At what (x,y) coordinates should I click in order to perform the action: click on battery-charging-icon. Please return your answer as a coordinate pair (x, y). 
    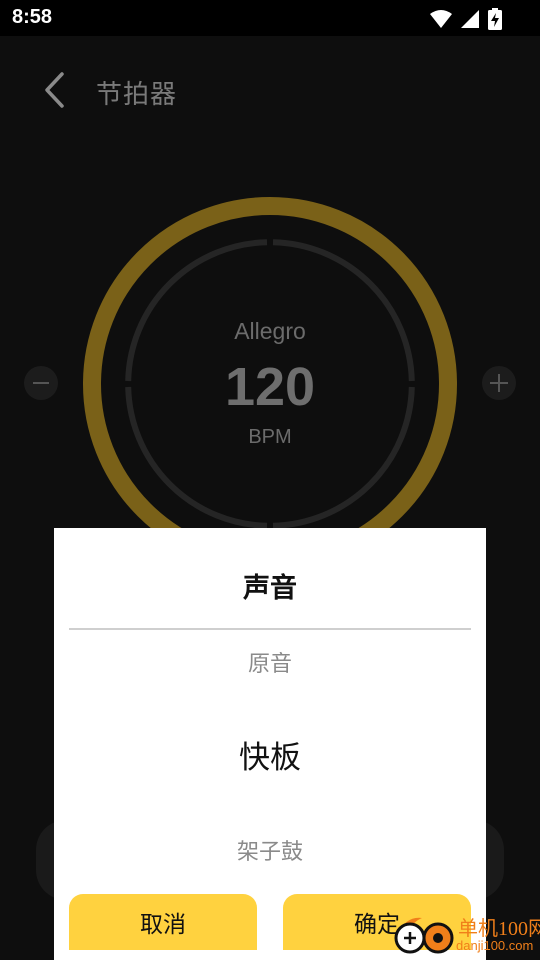
    Looking at the image, I should click on (495, 19).